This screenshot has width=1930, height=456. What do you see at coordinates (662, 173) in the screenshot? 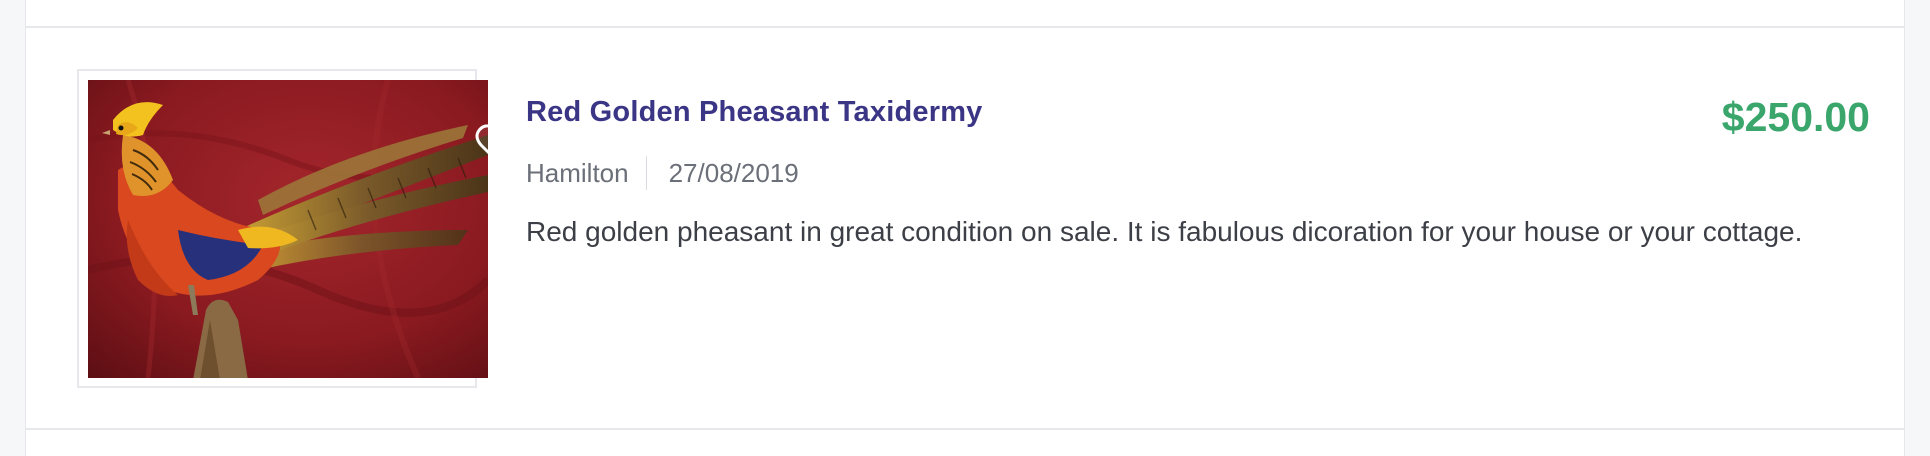
I see `listing-meta: Hamilton 27/08/2019` at bounding box center [662, 173].